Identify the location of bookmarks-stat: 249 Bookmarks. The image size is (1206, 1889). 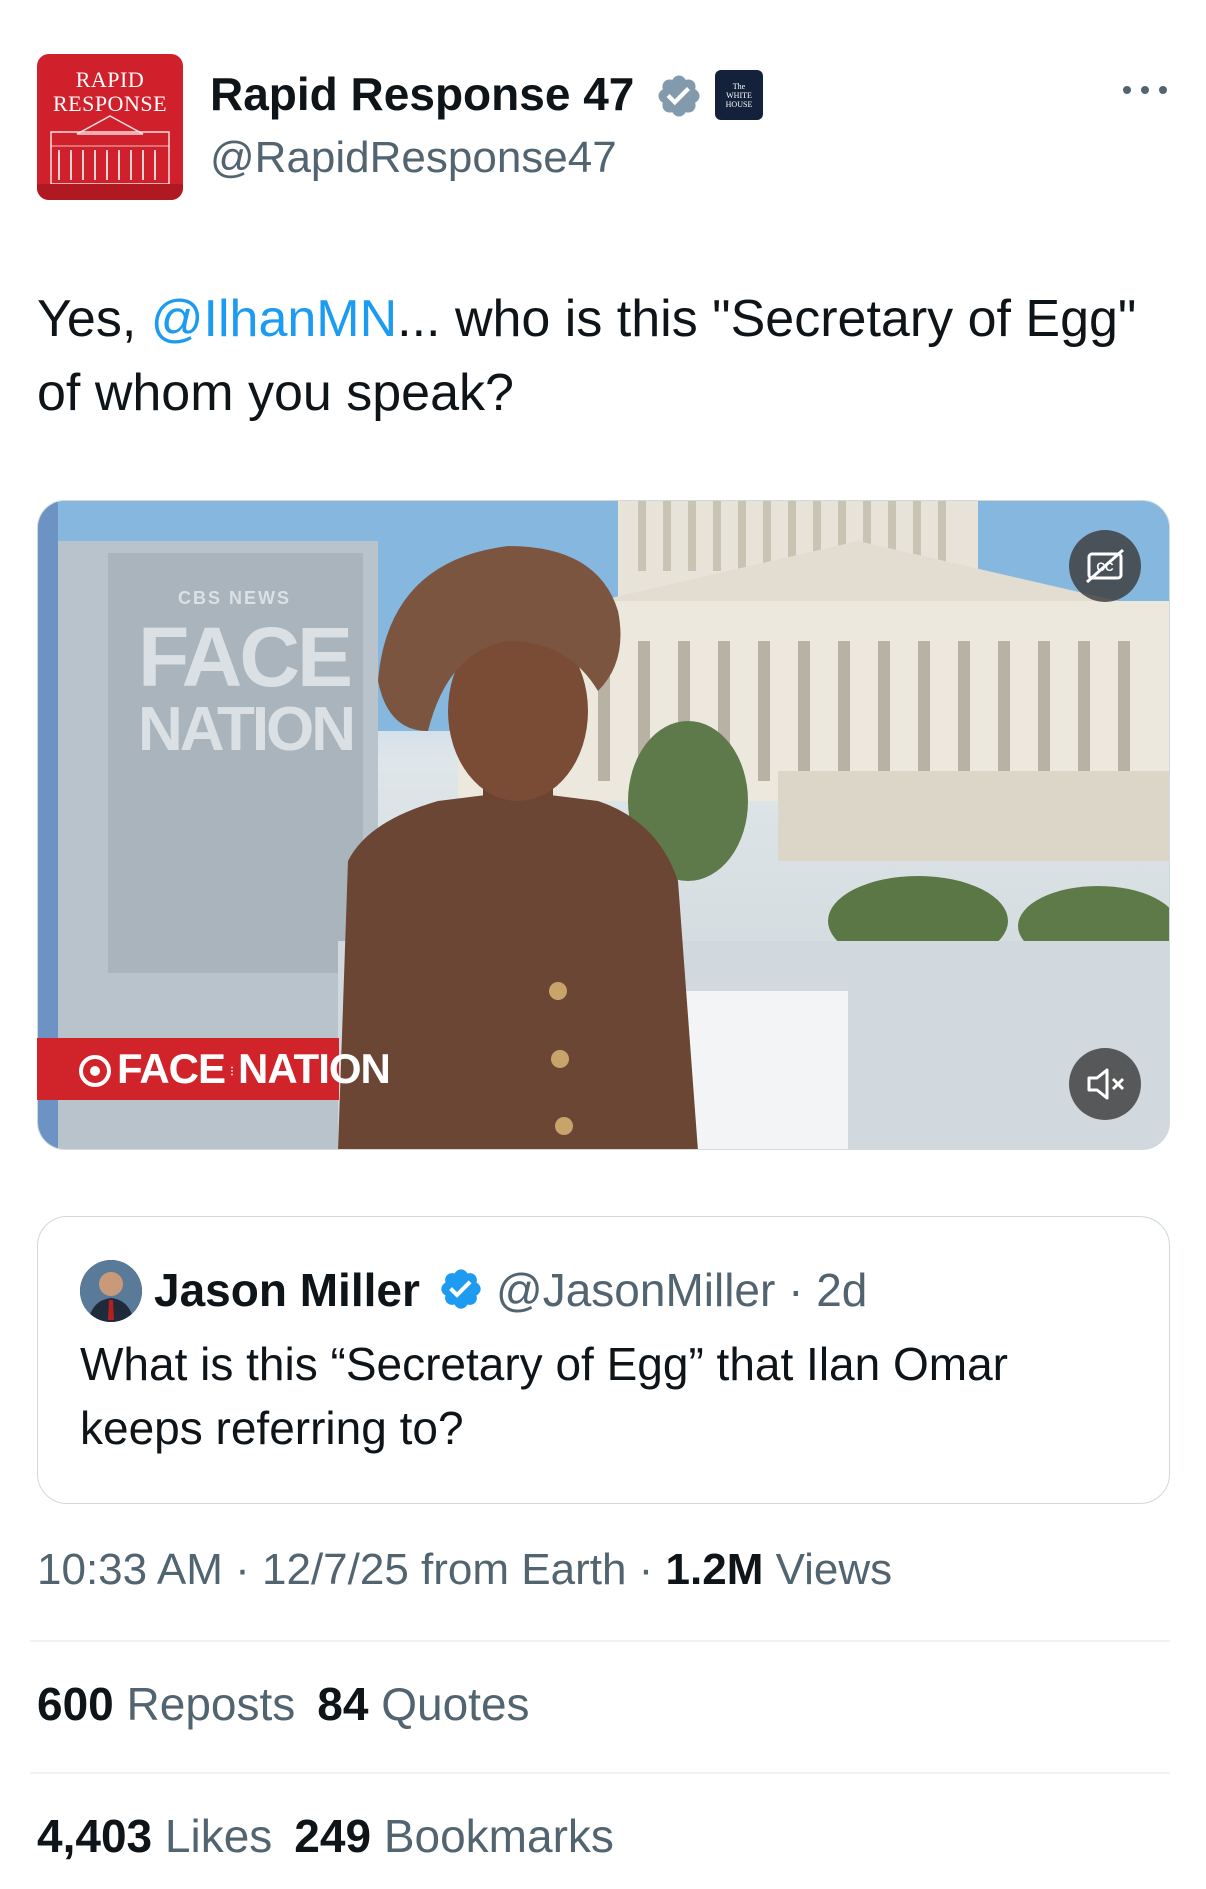
(454, 1836).